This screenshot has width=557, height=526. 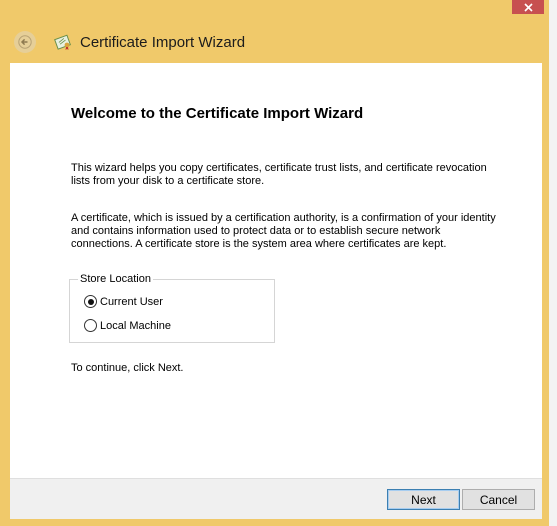 What do you see at coordinates (131, 301) in the screenshot?
I see `current-user-label: Current User` at bounding box center [131, 301].